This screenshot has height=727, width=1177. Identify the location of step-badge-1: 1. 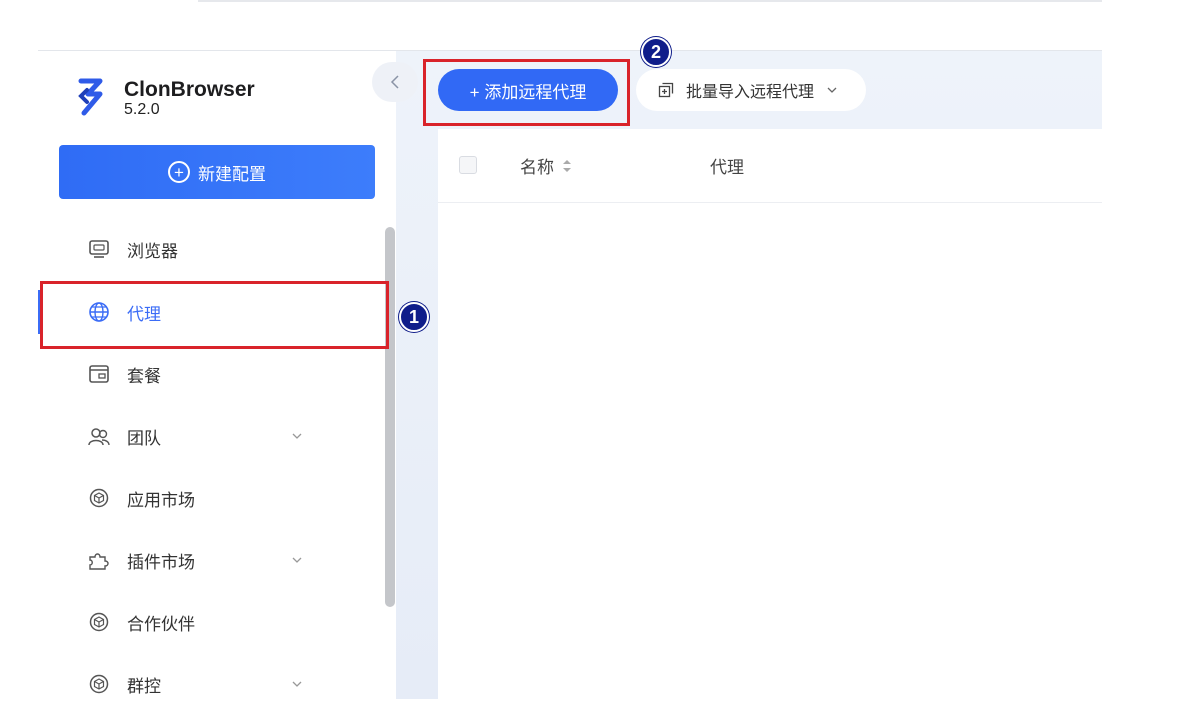
(414, 317).